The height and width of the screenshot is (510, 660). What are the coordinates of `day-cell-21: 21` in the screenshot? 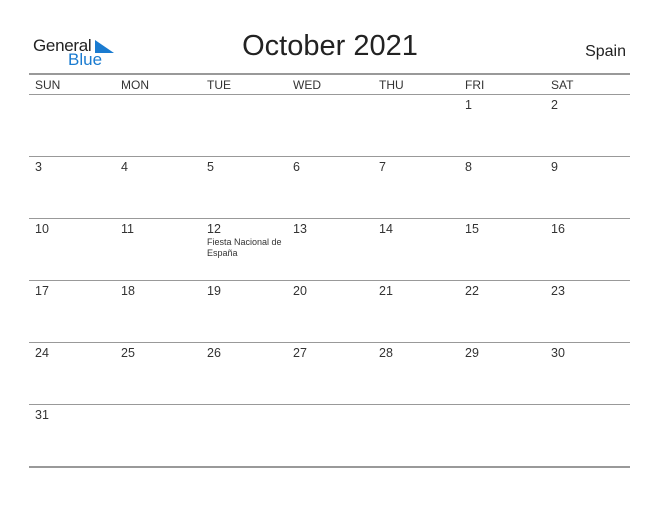 It's located at (386, 291).